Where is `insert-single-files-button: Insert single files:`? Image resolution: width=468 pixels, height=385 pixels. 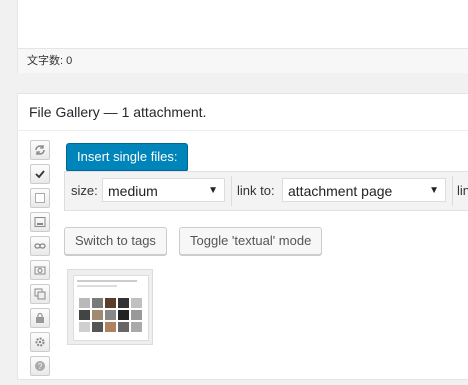
insert-single-files-button: Insert single files: is located at coordinates (127, 157).